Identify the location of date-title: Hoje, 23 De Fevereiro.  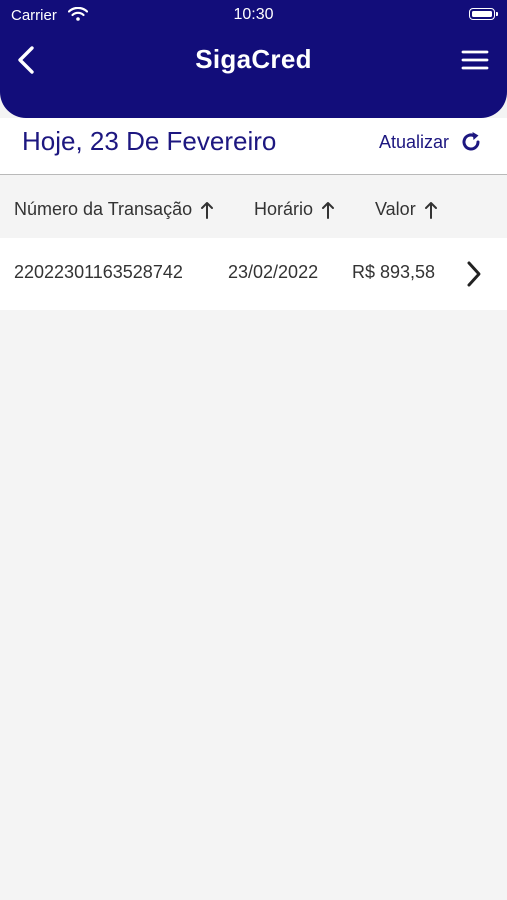
(149, 141).